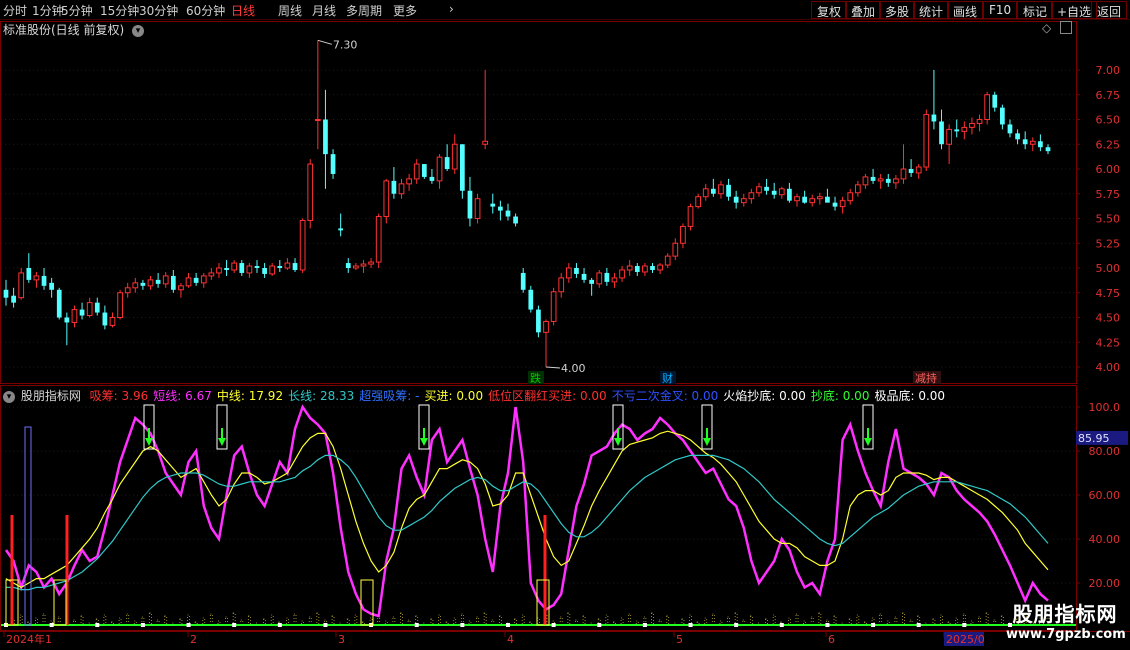 Image resolution: width=1130 pixels, height=650 pixels. Describe the element at coordinates (665, 396) in the screenshot. I see `indicator-legend-item: 不亏二次金叉: 0.00` at that location.